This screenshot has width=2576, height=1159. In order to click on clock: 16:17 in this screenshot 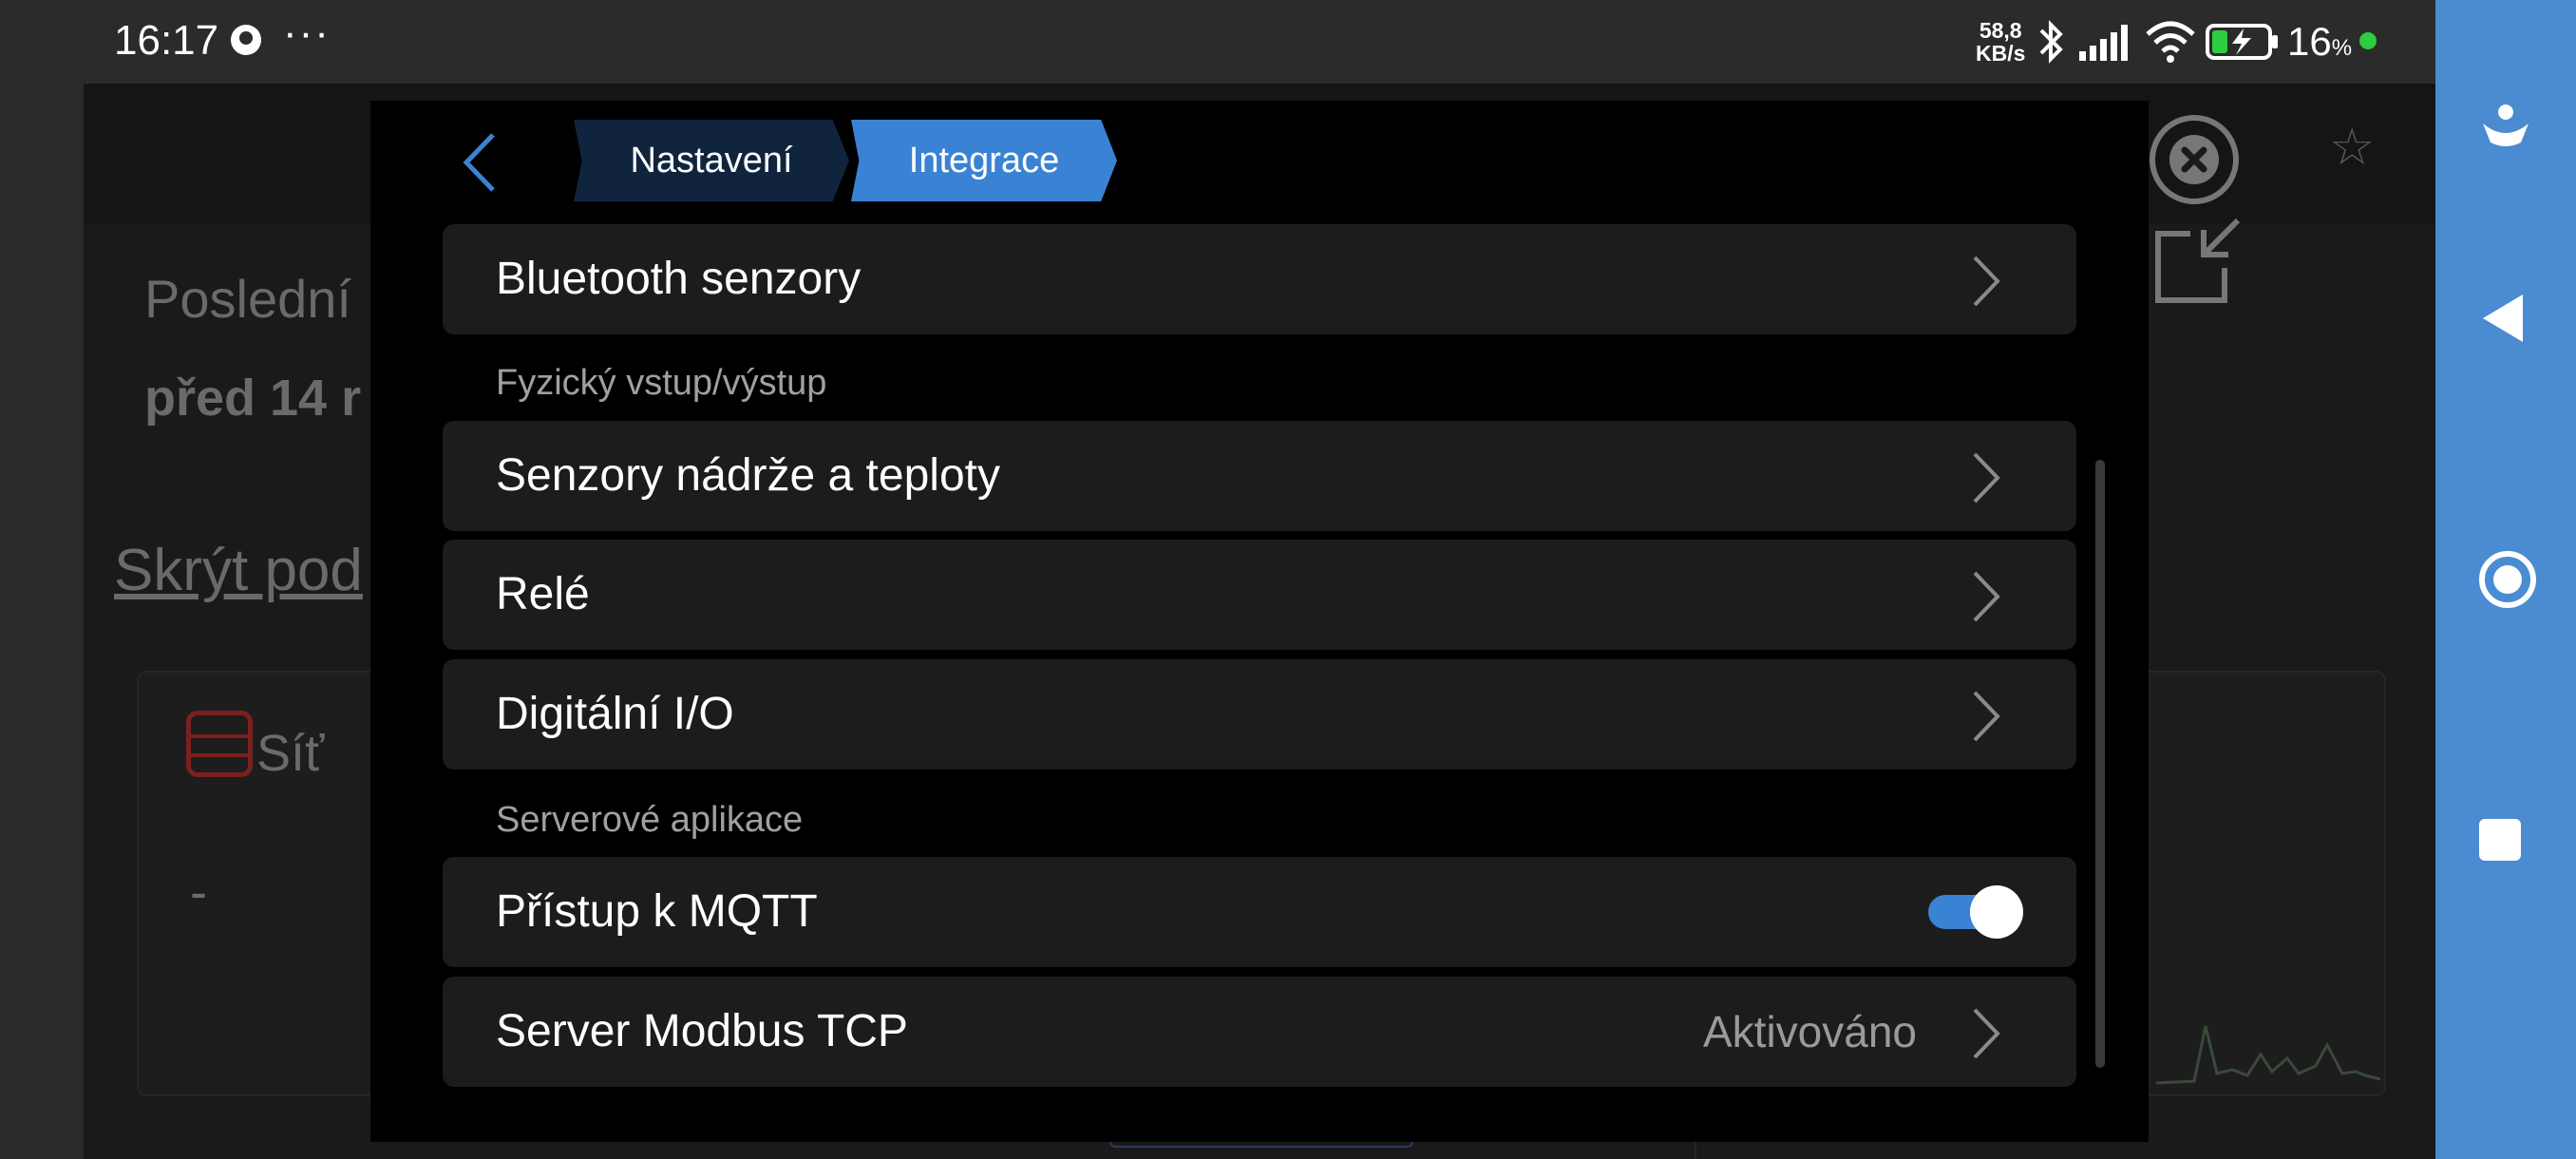, I will do `click(166, 40)`.